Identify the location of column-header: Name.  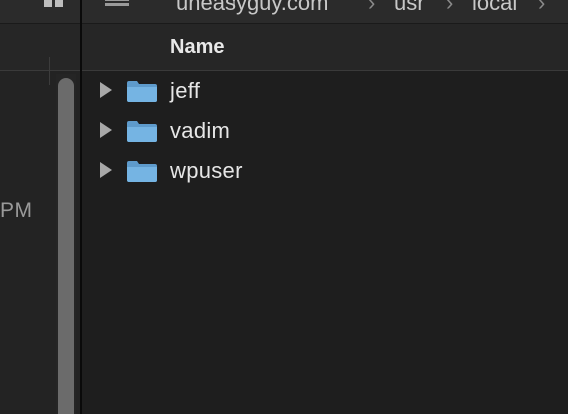
(325, 47).